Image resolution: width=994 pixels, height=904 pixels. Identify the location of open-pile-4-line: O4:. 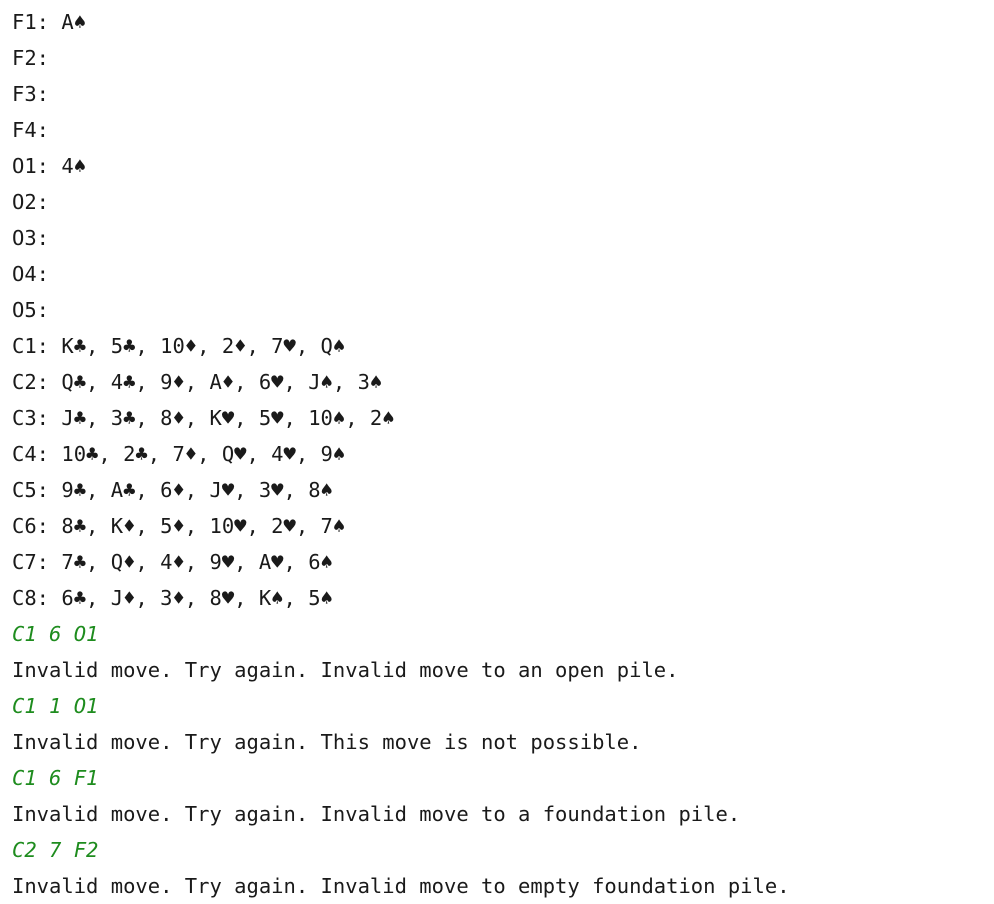
(31, 274).